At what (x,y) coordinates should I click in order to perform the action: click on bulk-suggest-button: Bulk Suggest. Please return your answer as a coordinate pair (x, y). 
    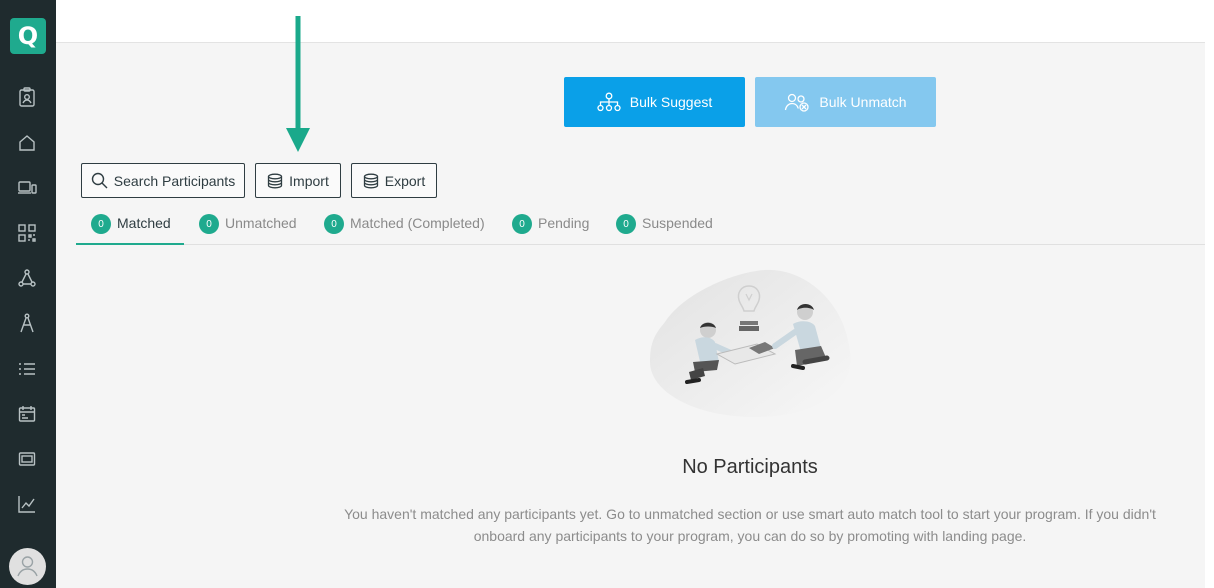
    Looking at the image, I should click on (654, 102).